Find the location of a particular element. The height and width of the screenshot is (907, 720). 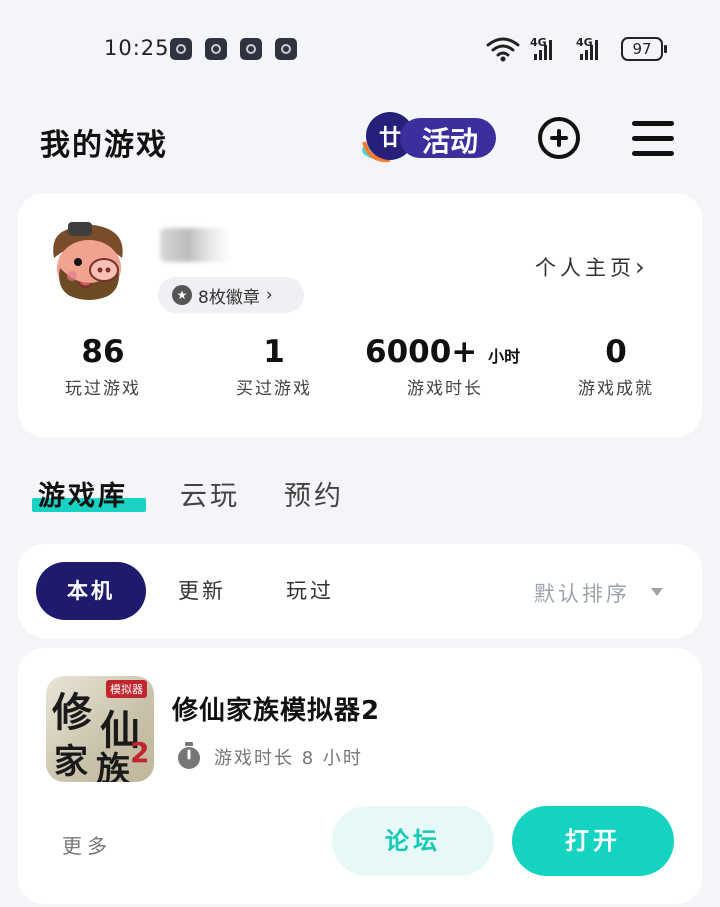

tab-cloud-play: 云玩 is located at coordinates (210, 493).